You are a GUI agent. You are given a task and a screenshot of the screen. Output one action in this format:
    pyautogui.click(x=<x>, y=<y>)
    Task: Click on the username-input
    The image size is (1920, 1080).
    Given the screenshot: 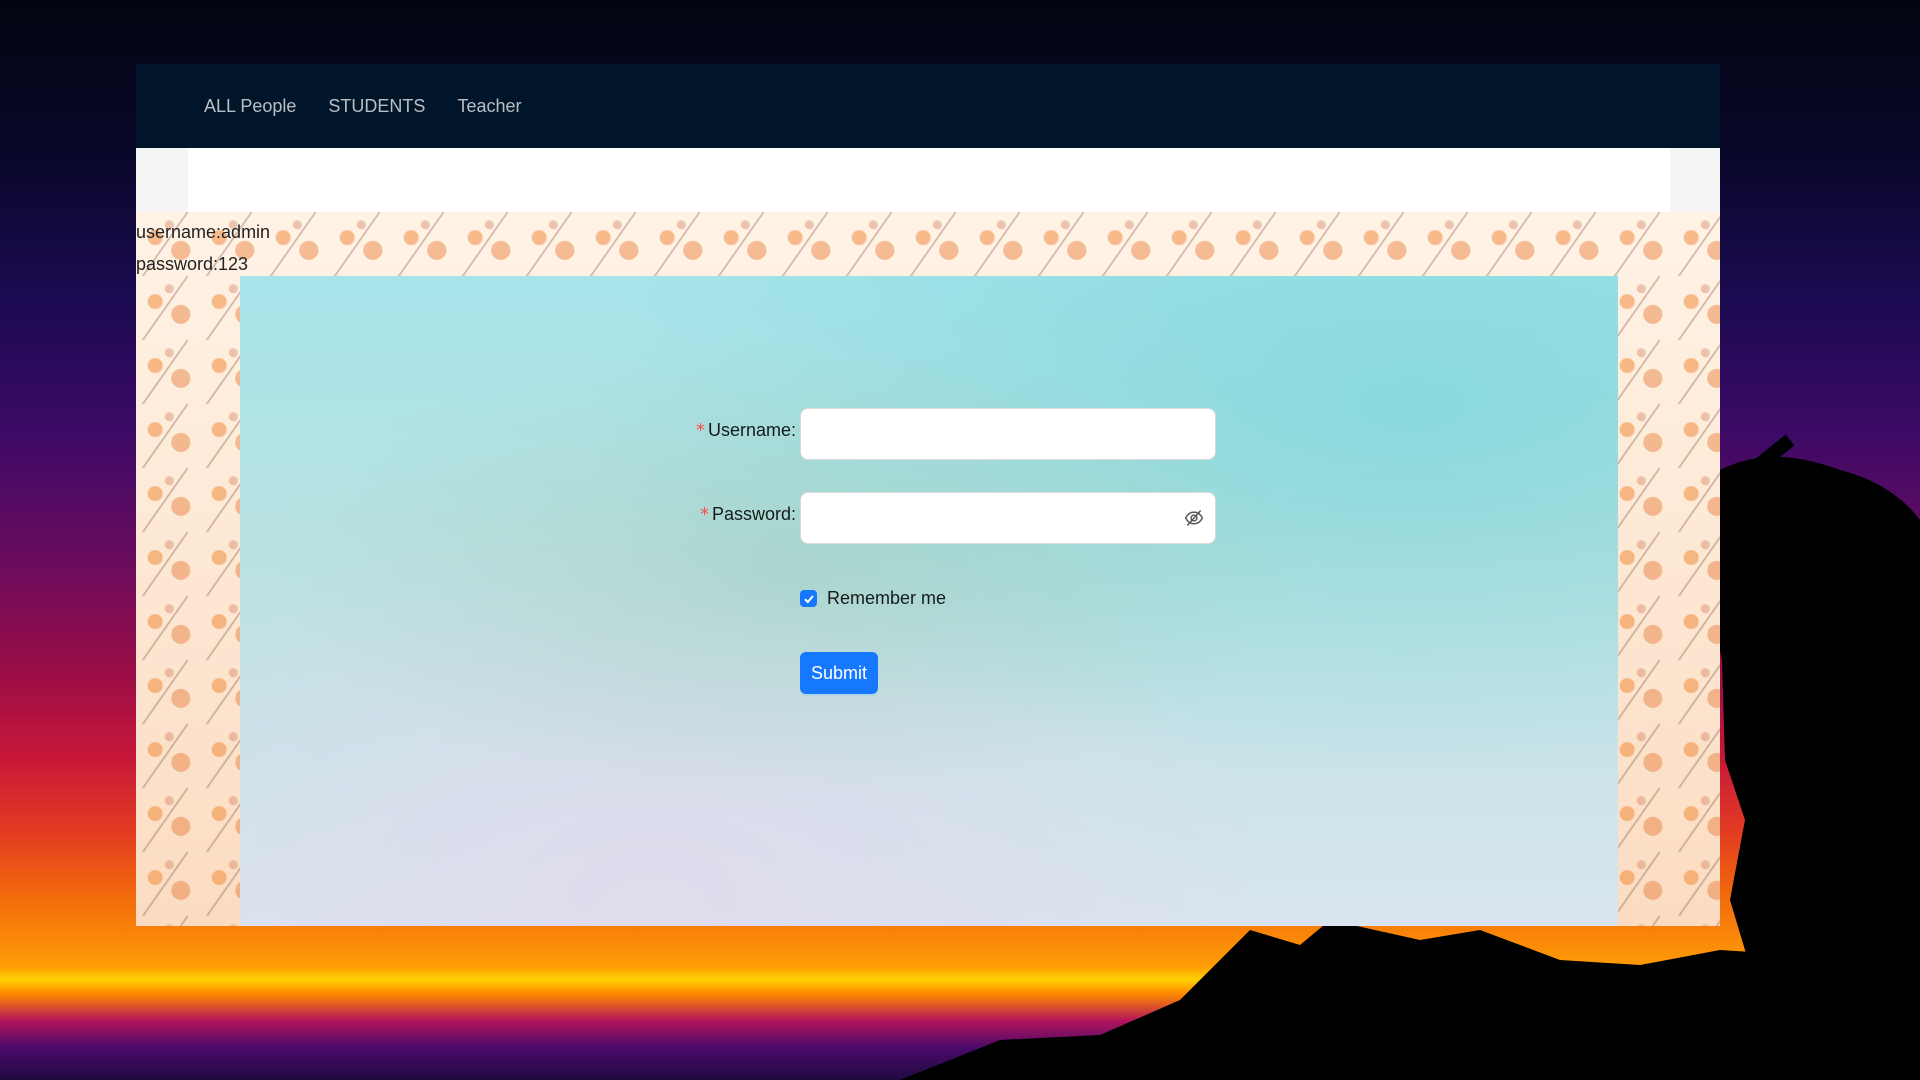 What is the action you would take?
    pyautogui.click(x=1008, y=434)
    